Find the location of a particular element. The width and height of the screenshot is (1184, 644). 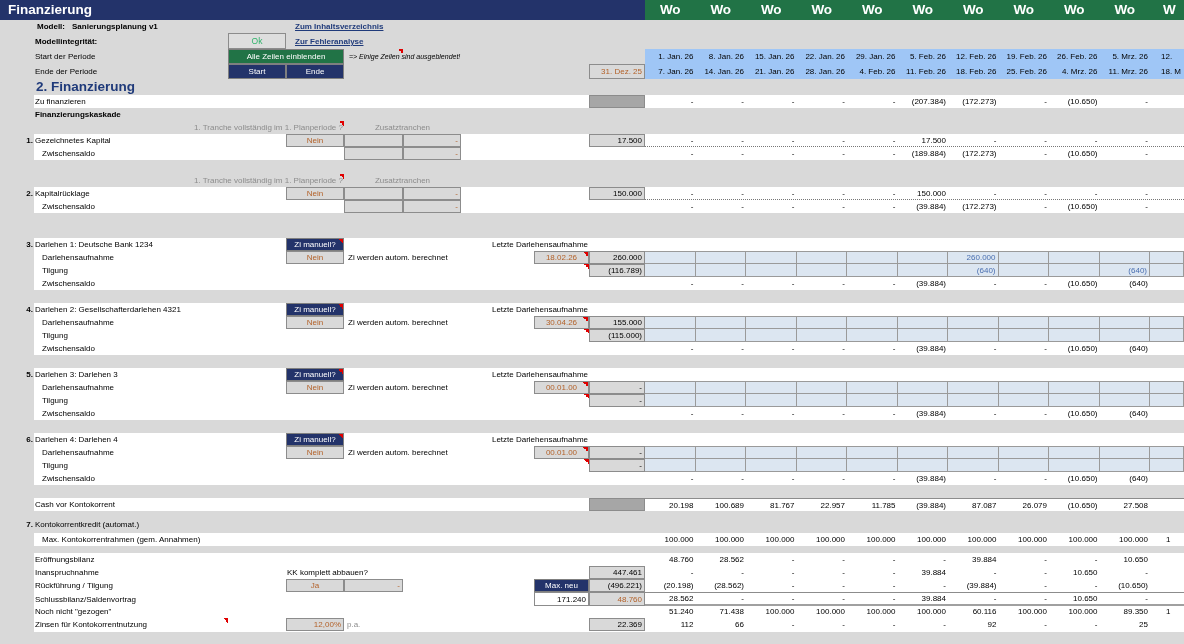

show-all-rows-button: Alle Zeilen einblenden is located at coordinates (286, 56).